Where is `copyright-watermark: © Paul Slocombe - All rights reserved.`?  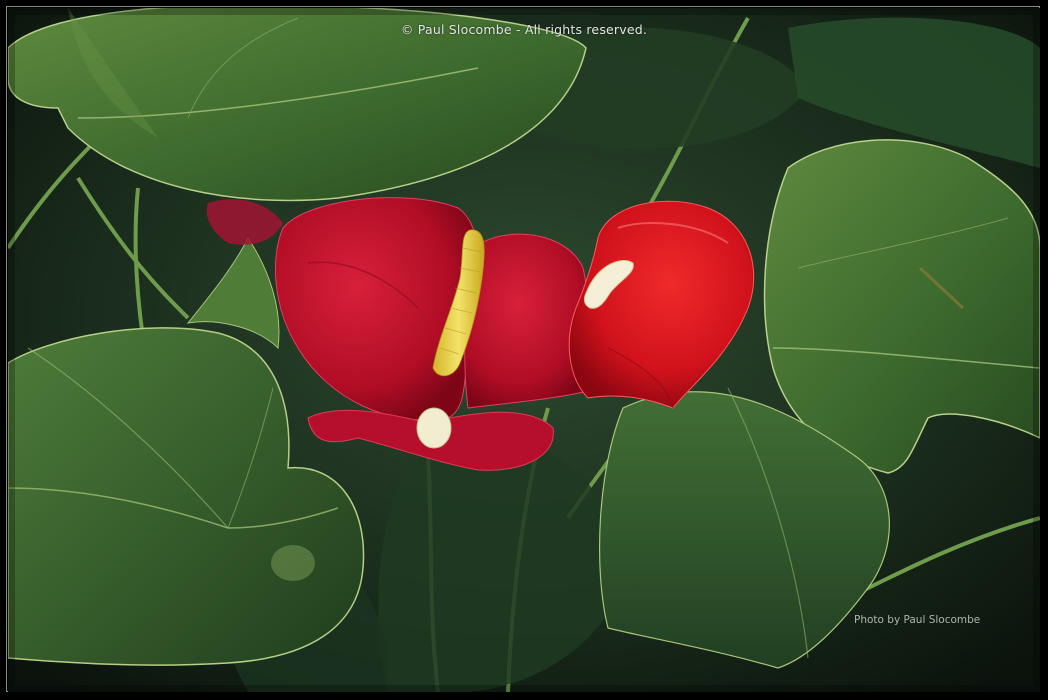
copyright-watermark: © Paul Slocombe - All rights reserved. is located at coordinates (524, 29).